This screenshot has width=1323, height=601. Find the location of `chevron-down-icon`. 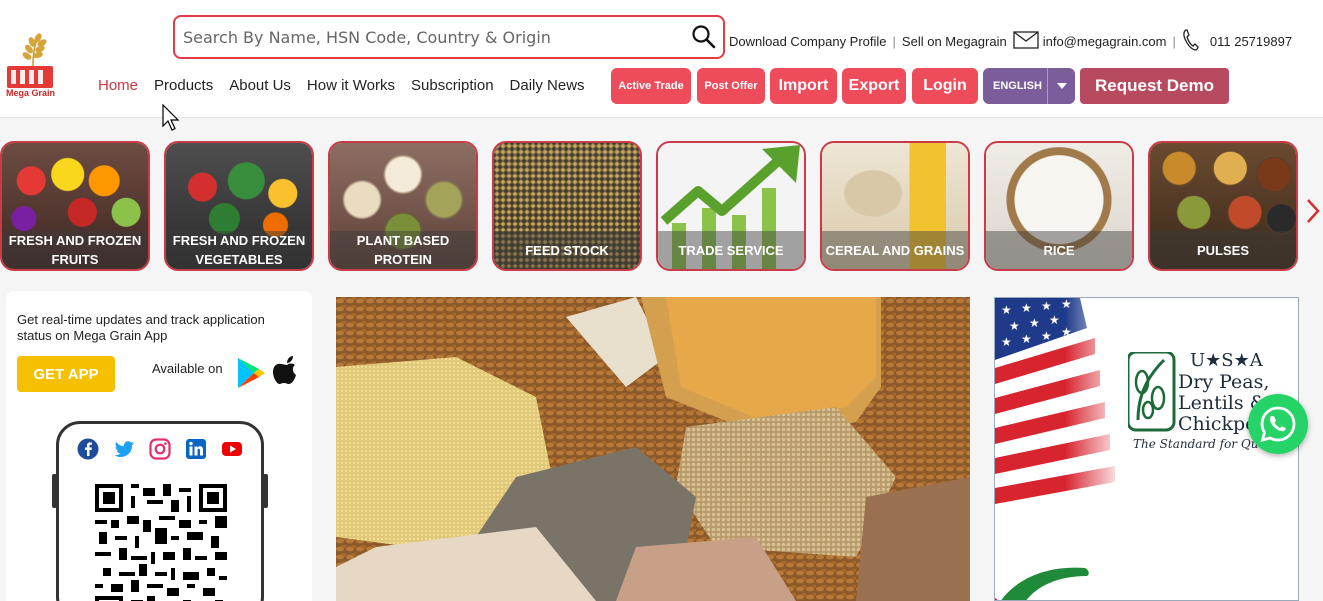

chevron-down-icon is located at coordinates (1061, 86).